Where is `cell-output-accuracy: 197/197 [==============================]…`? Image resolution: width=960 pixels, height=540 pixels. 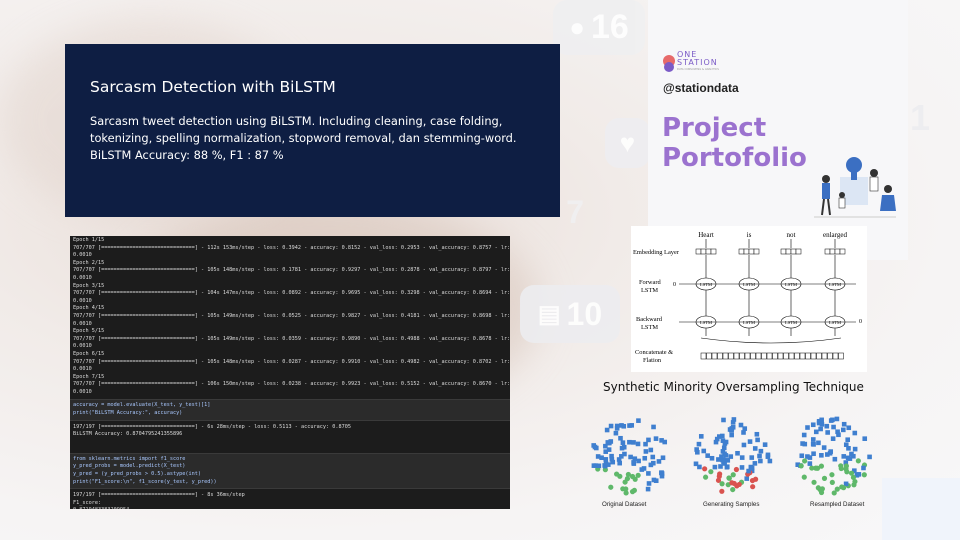
cell-output-accuracy: 197/197 [==============================]… is located at coordinates (290, 431).